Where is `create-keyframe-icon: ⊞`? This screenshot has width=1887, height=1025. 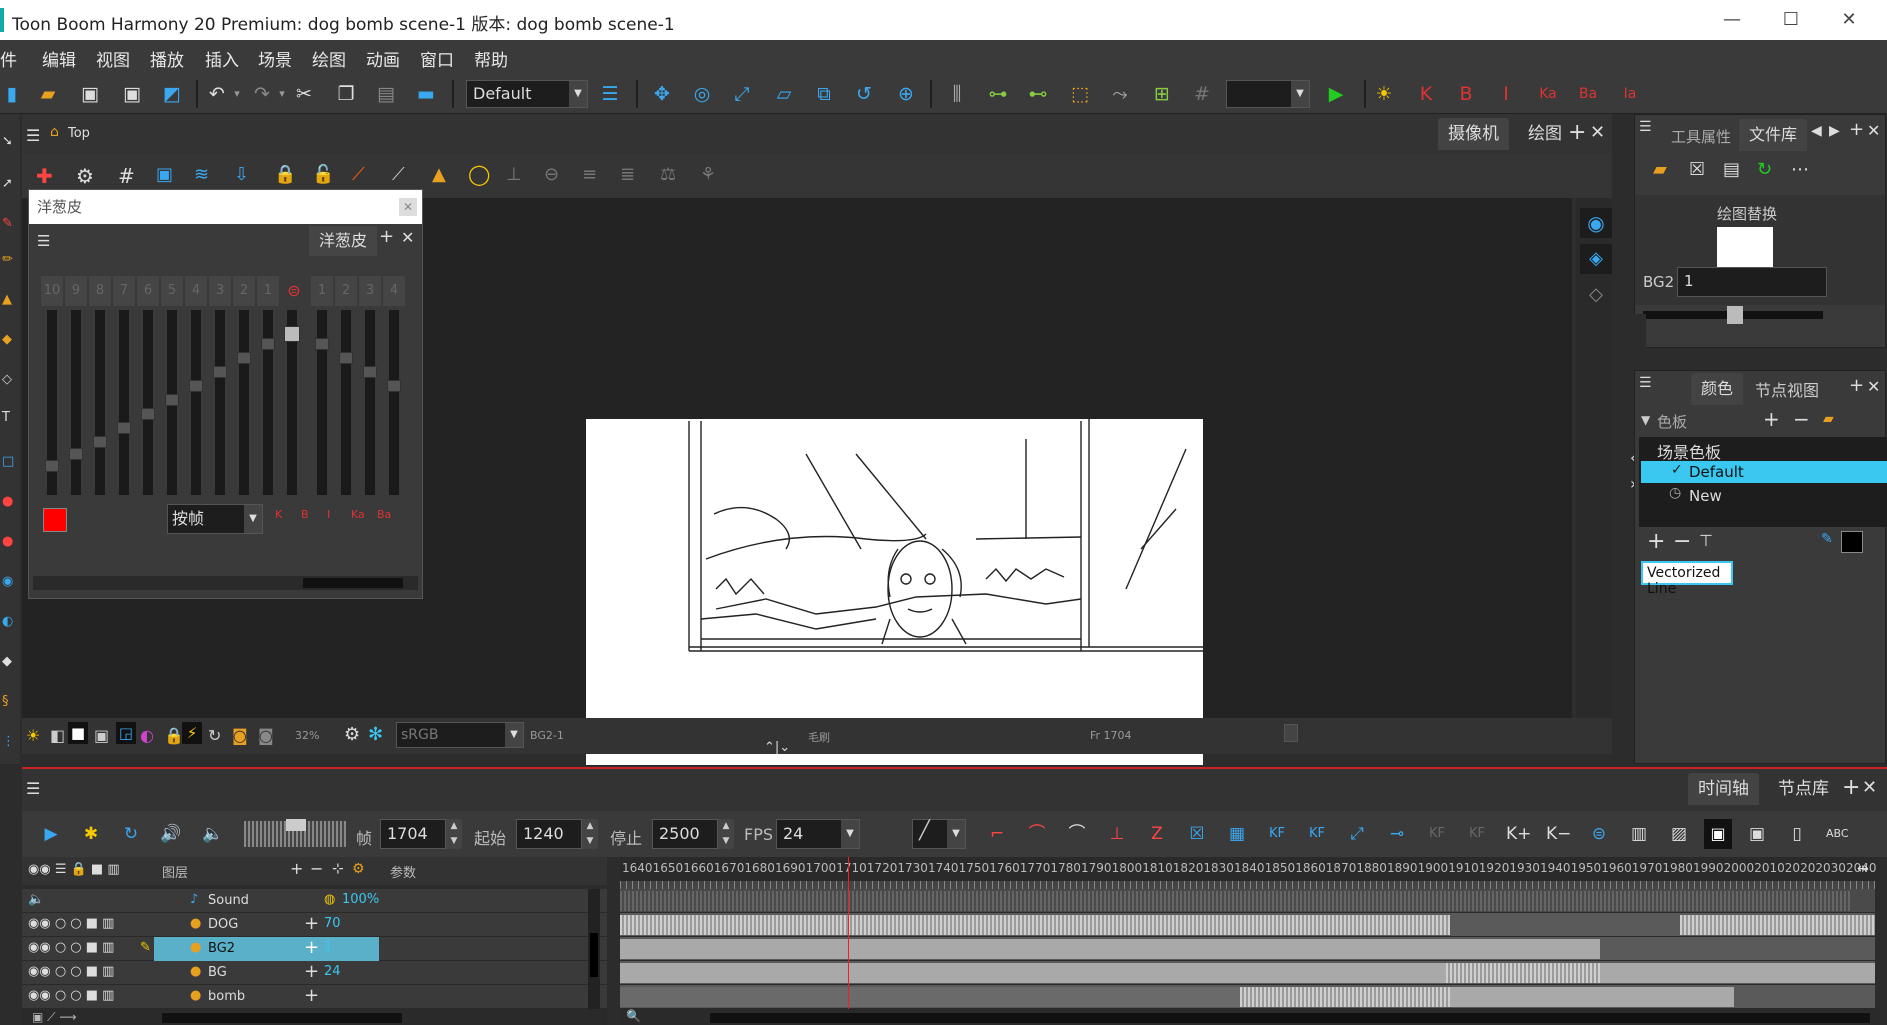
create-keyframe-icon: ⊞ is located at coordinates (1162, 94).